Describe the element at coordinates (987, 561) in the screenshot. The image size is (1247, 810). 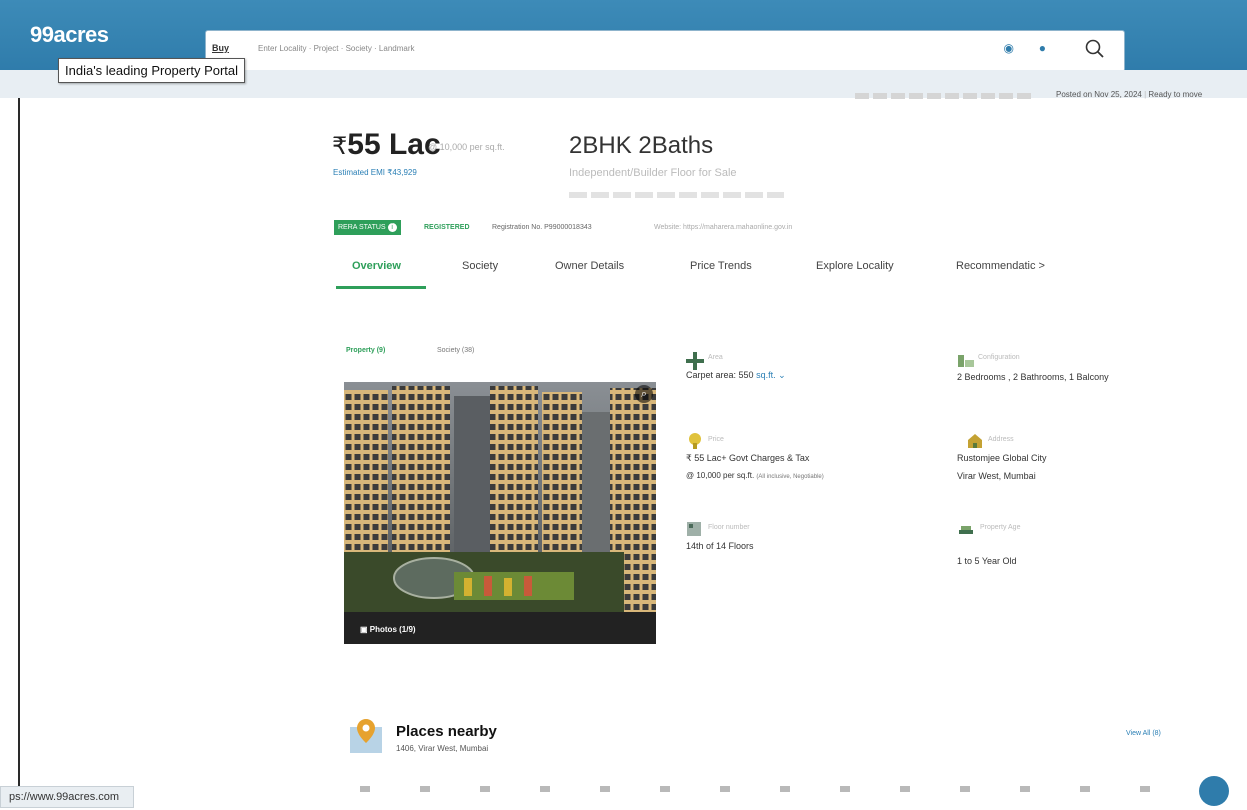
I see `age-value: 1 to 5 Year Old` at that location.